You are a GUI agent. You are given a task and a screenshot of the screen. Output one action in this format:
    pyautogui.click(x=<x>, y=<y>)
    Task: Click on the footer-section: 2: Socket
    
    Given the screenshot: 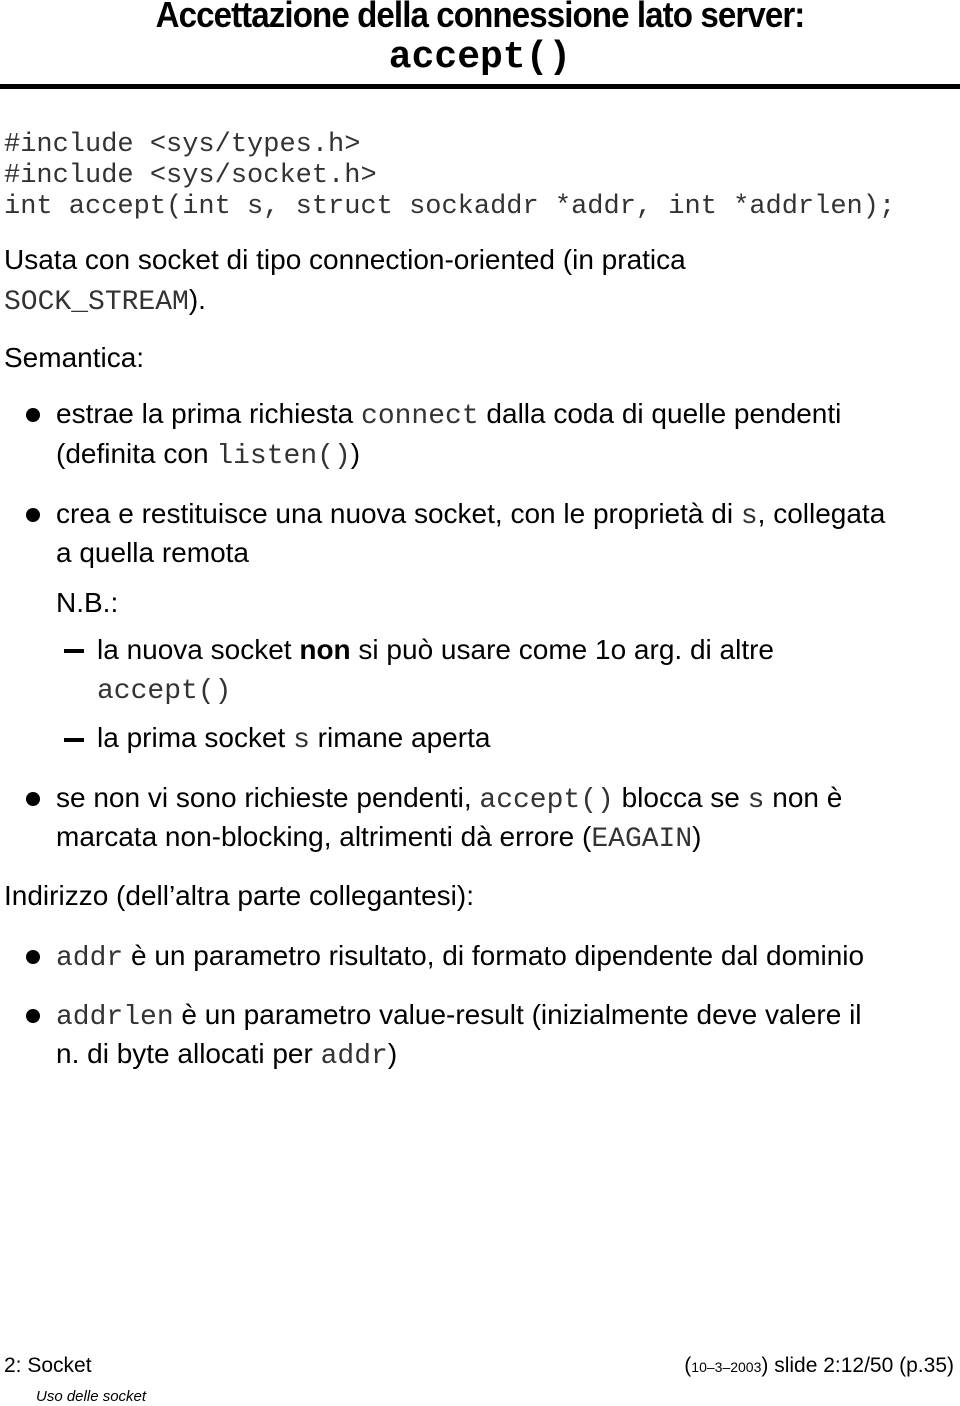 What is the action you would take?
    pyautogui.click(x=48, y=1365)
    